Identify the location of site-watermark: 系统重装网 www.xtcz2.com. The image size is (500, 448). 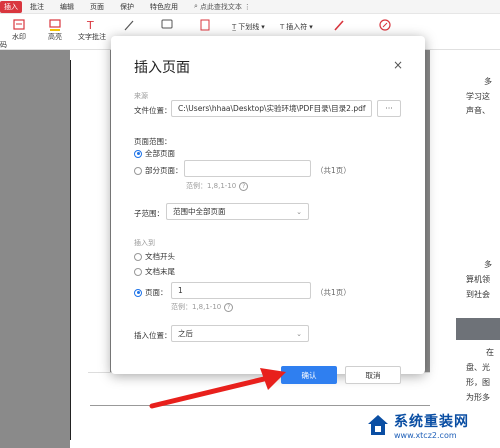
(433, 425).